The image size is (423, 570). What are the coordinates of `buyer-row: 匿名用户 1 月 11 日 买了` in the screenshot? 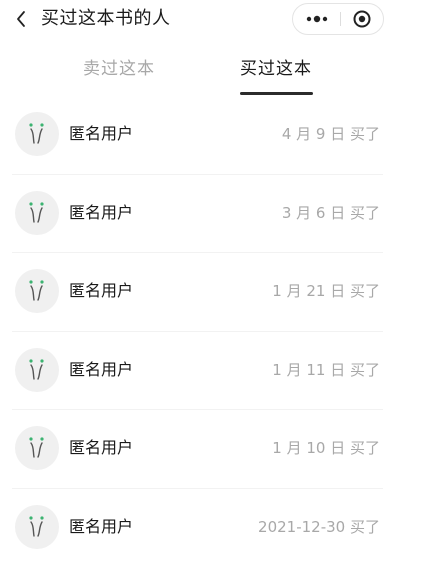 It's located at (211, 371).